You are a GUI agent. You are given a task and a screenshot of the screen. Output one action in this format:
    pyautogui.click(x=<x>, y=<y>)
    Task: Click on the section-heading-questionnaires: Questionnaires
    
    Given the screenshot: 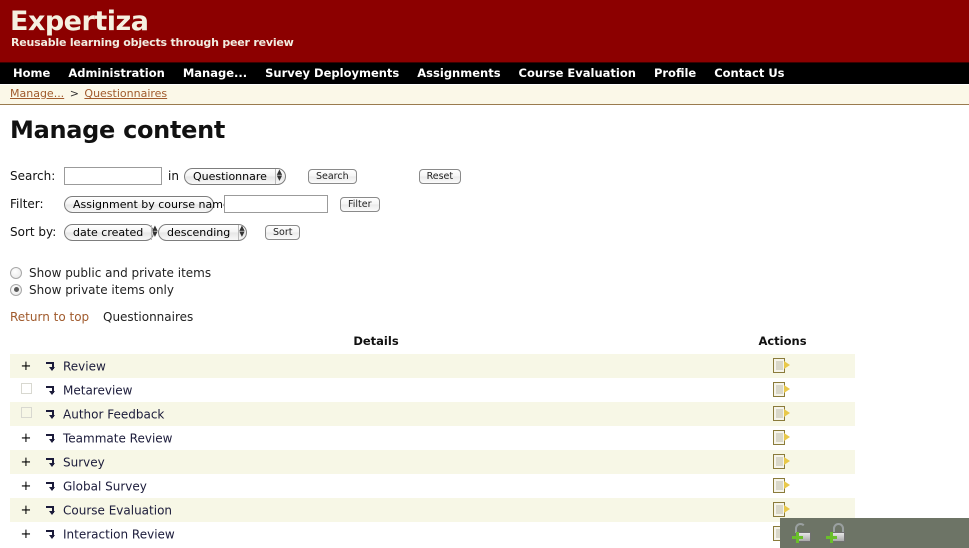 What is the action you would take?
    pyautogui.click(x=148, y=317)
    